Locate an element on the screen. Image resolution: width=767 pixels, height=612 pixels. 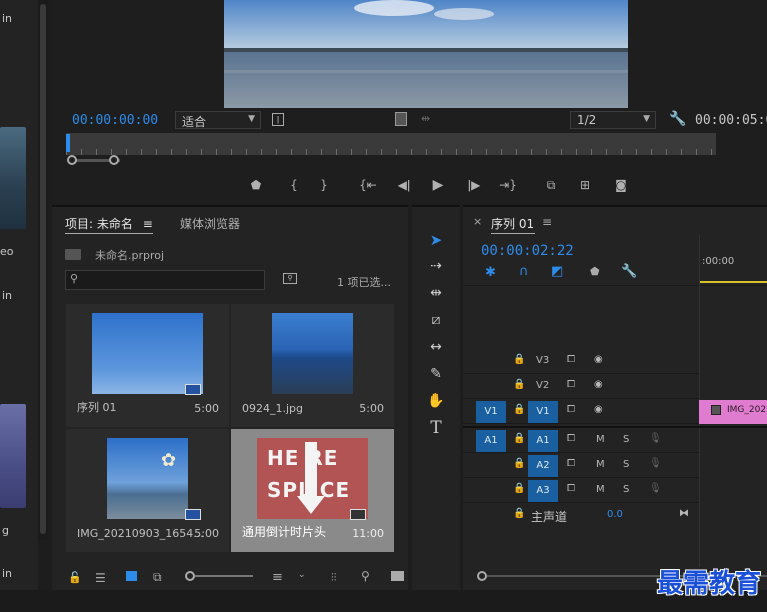
track-a1: A1 🔒 A1 ⧠ M S 🎙 is located at coordinates (581, 441).